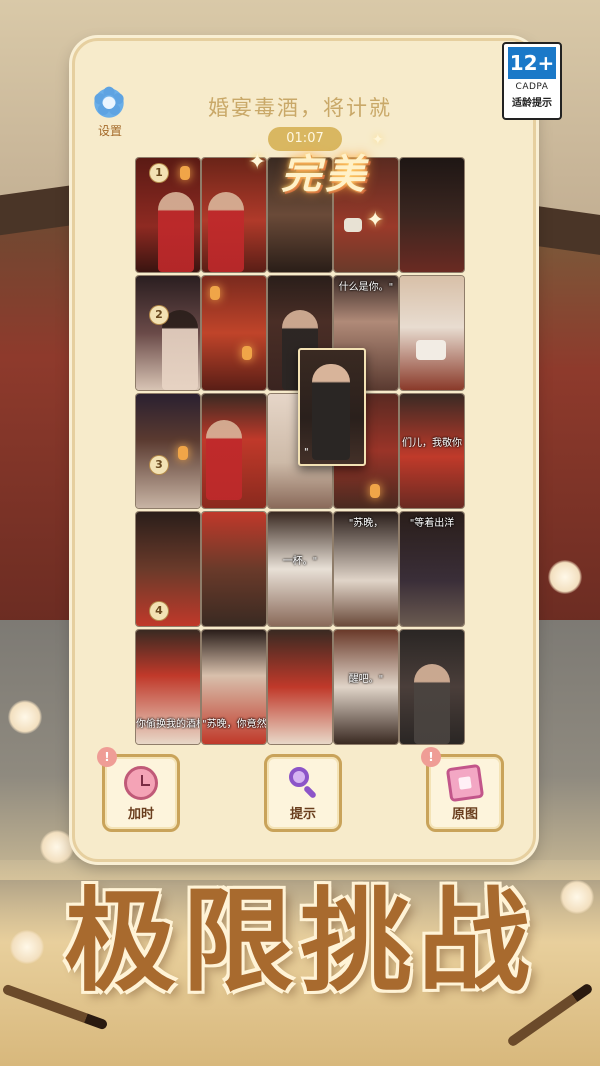 The width and height of the screenshot is (600, 1066). What do you see at coordinates (366, 523) in the screenshot?
I see `tile-caption: "苏晚，` at bounding box center [366, 523].